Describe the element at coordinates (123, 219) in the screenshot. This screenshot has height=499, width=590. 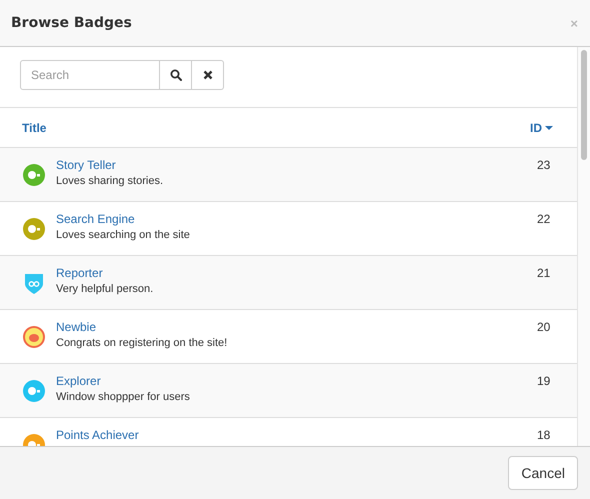
I see `badge-title-link: Search Engine` at that location.